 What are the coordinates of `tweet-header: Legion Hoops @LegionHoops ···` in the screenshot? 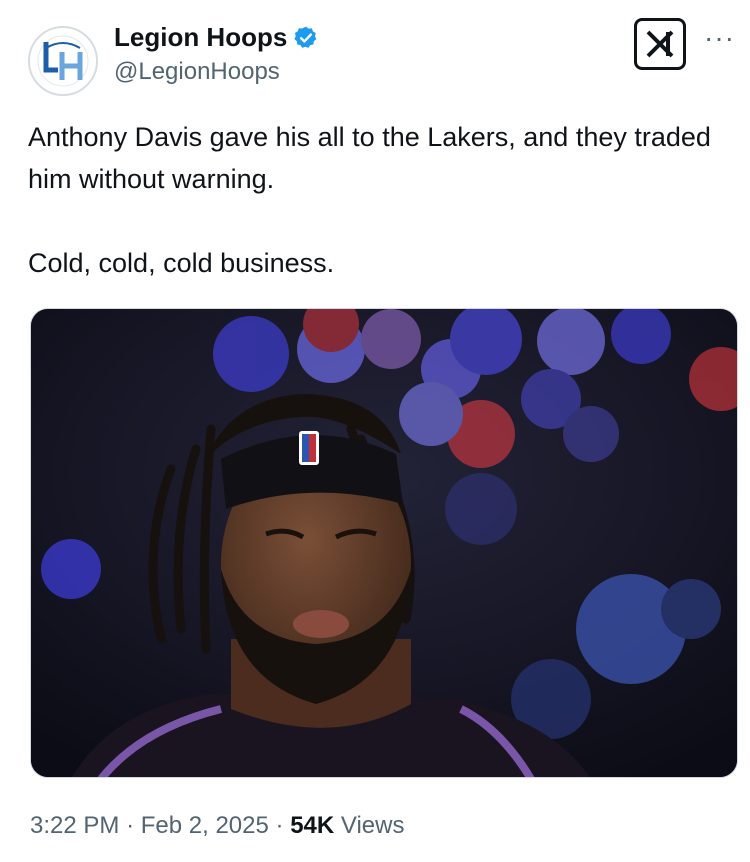 It's located at (381, 58).